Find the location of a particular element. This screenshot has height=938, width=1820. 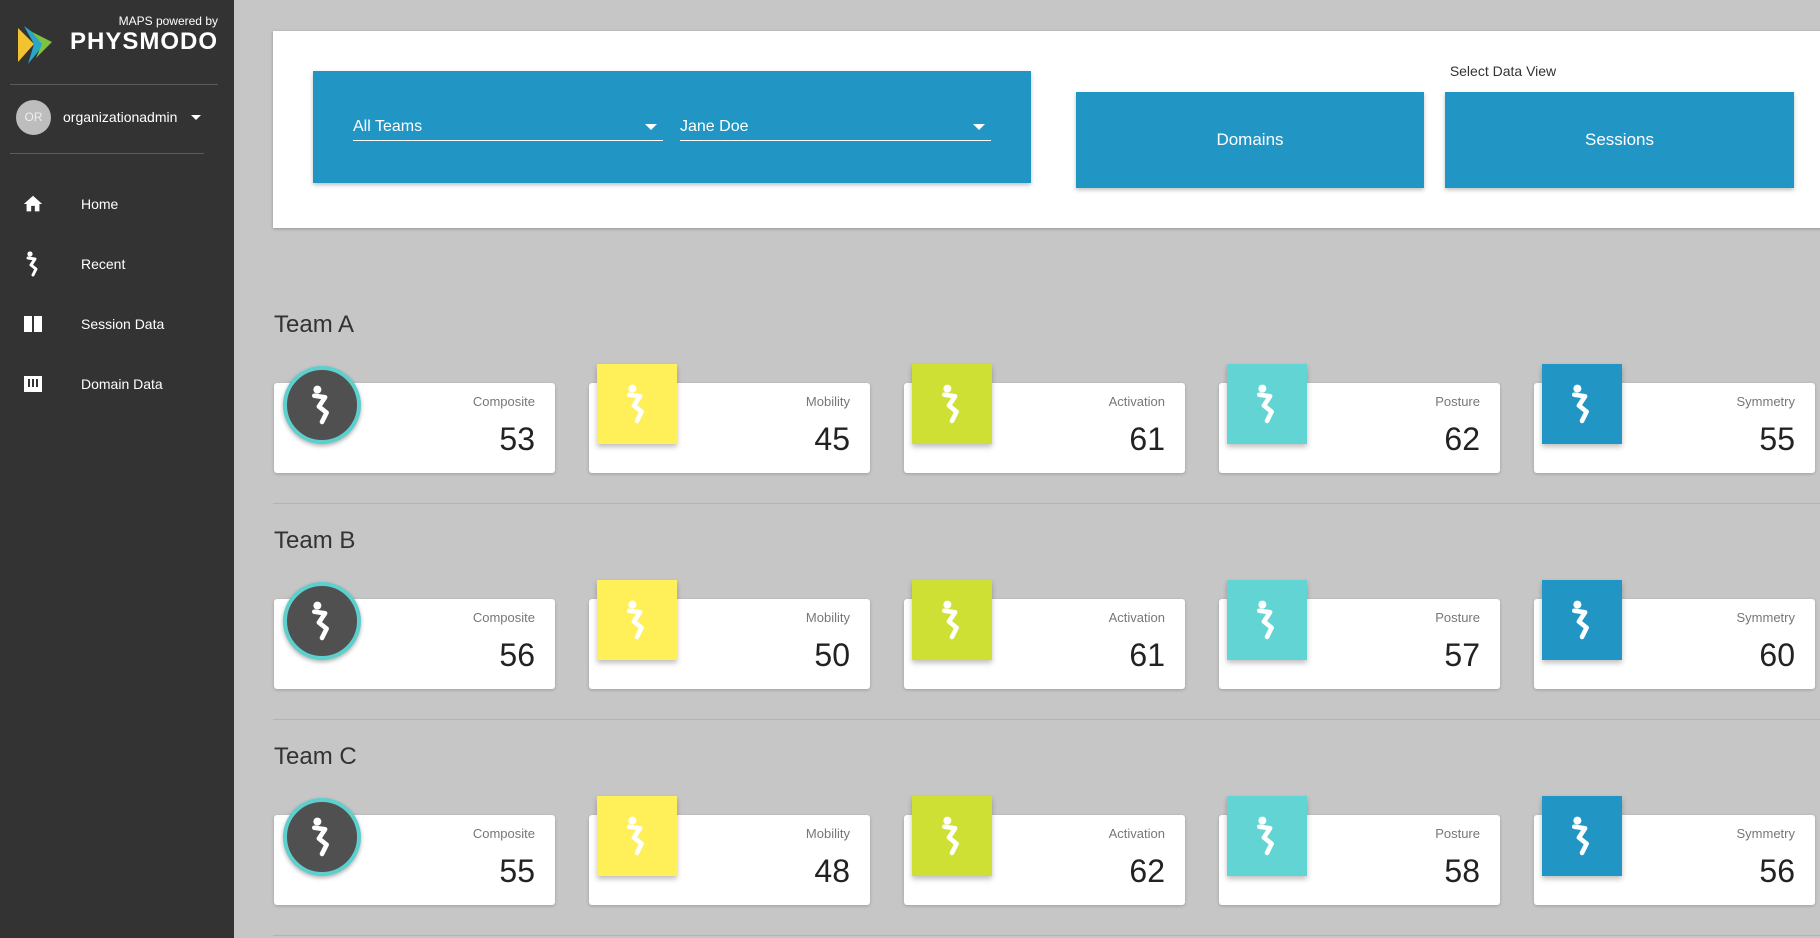

sidebar-item-home: Home is located at coordinates (117, 204).